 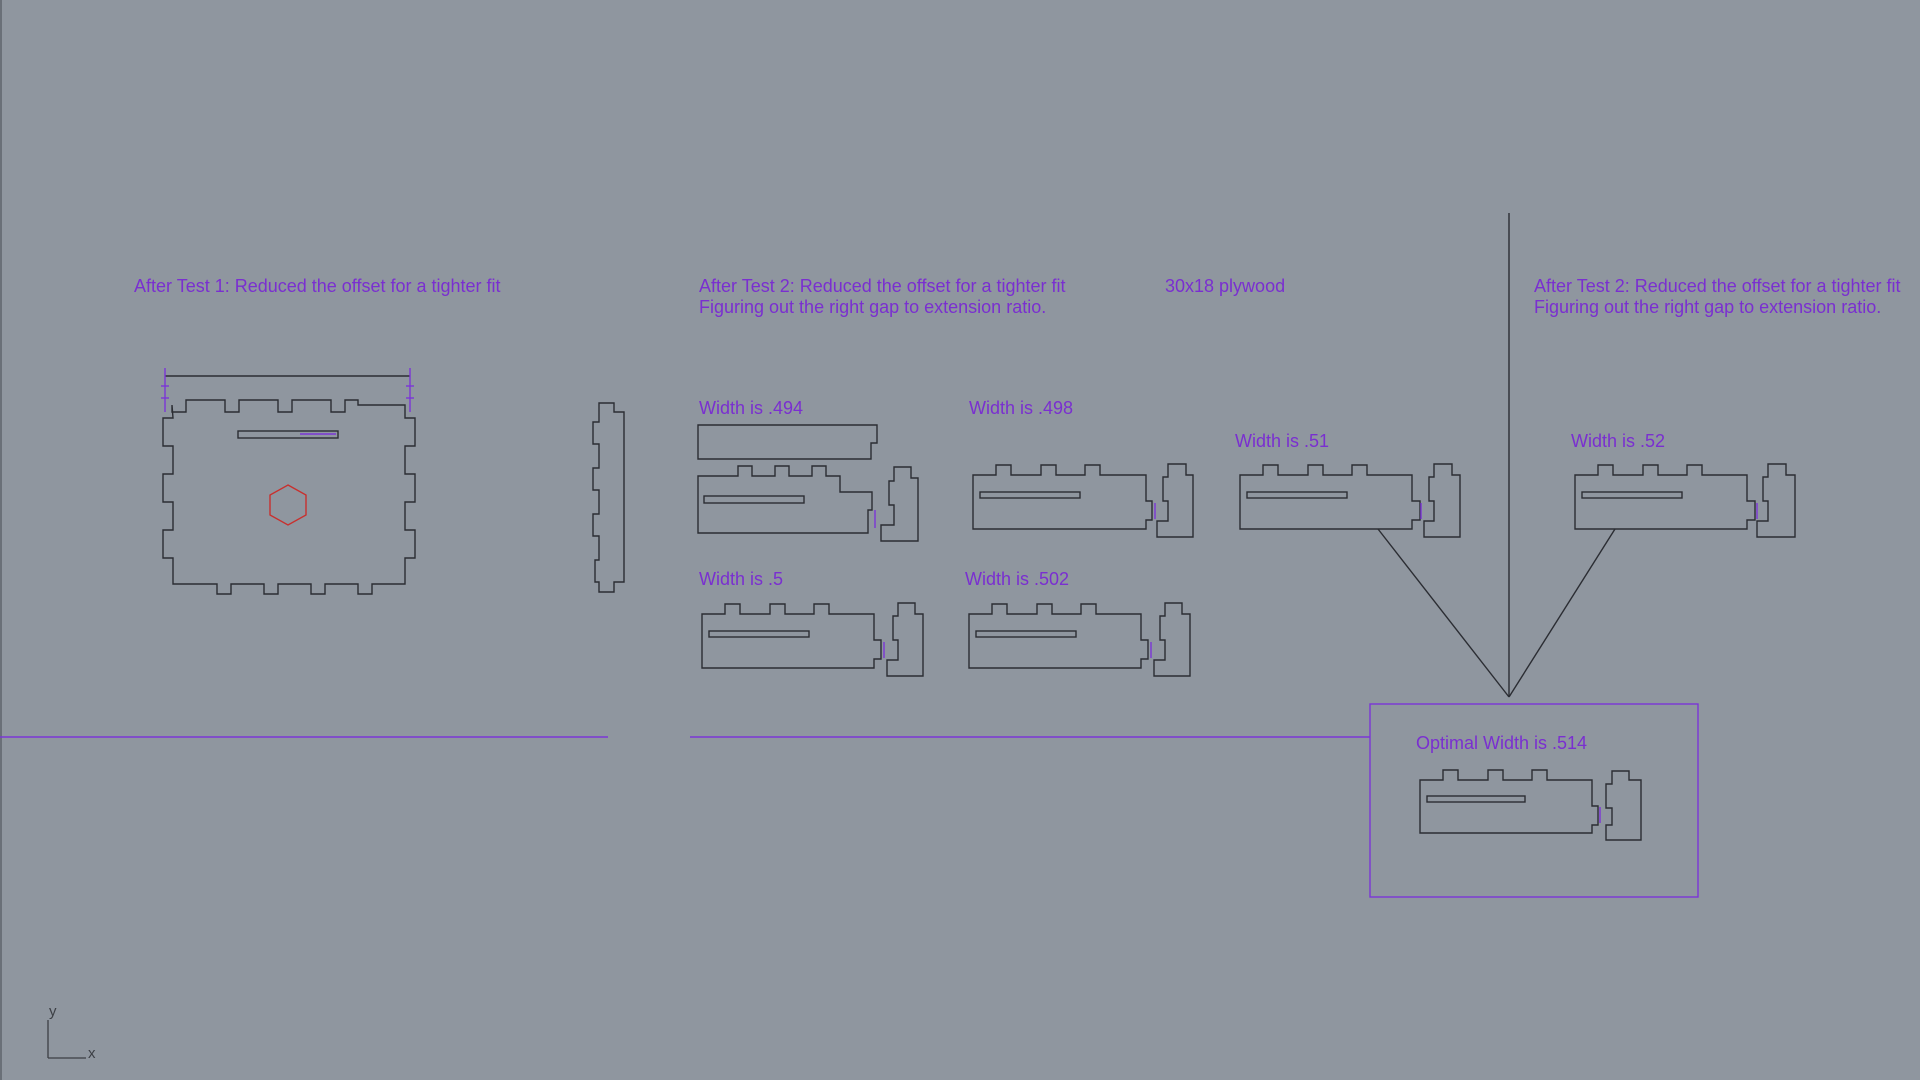 What do you see at coordinates (288, 481) in the screenshot?
I see `test1-box-panel` at bounding box center [288, 481].